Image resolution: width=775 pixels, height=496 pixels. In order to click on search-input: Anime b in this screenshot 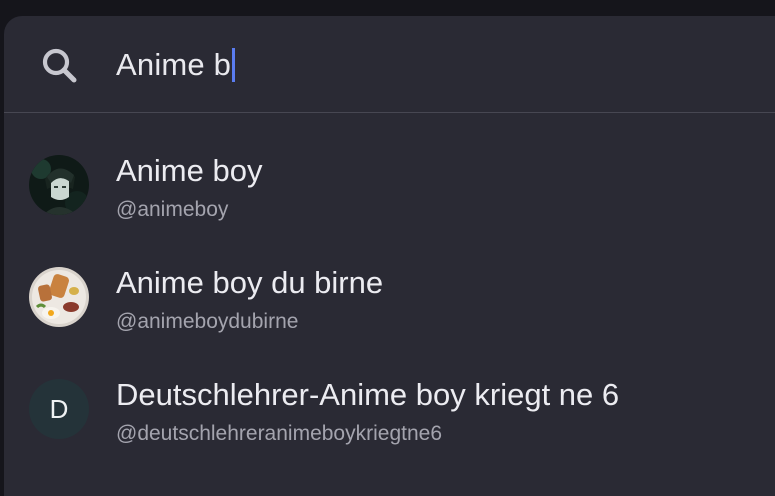, I will do `click(176, 65)`.